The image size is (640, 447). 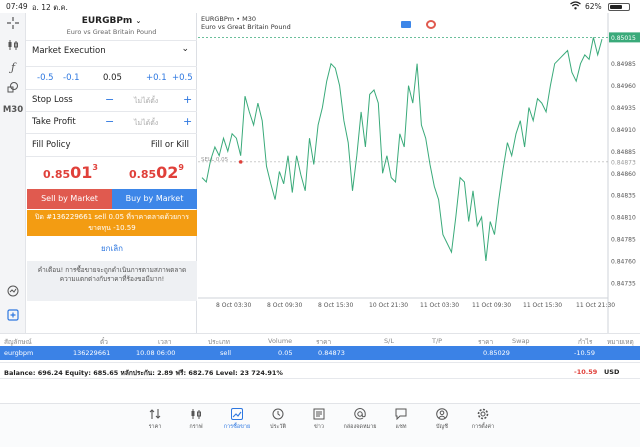 I want to click on take-profit-input: ไม่ได้ตั้ง, so click(x=146, y=123).